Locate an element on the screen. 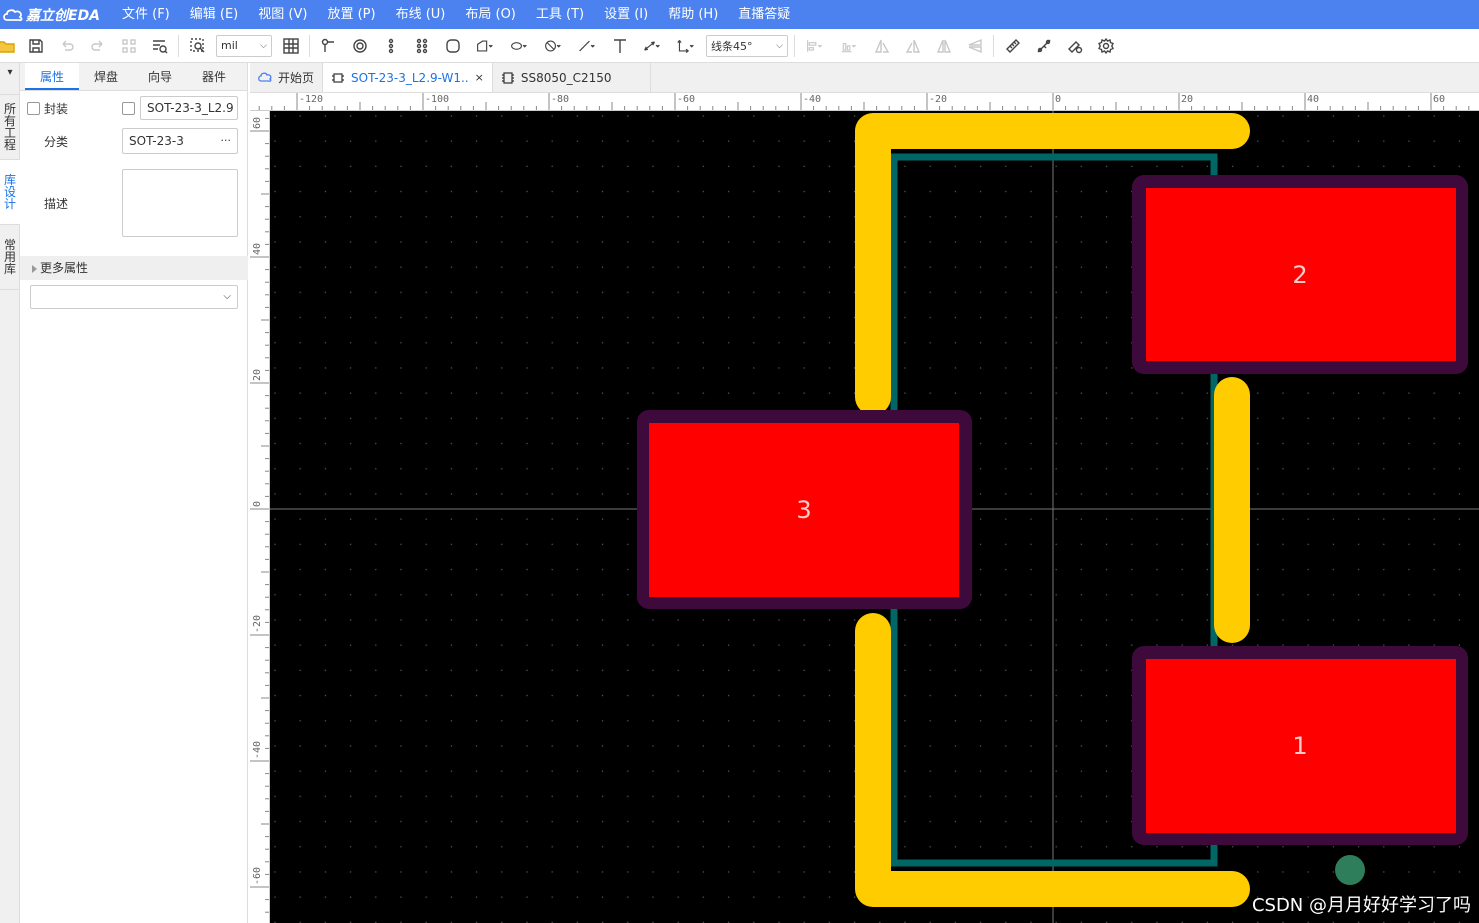  menu-route: 布线 (U) is located at coordinates (421, 14).